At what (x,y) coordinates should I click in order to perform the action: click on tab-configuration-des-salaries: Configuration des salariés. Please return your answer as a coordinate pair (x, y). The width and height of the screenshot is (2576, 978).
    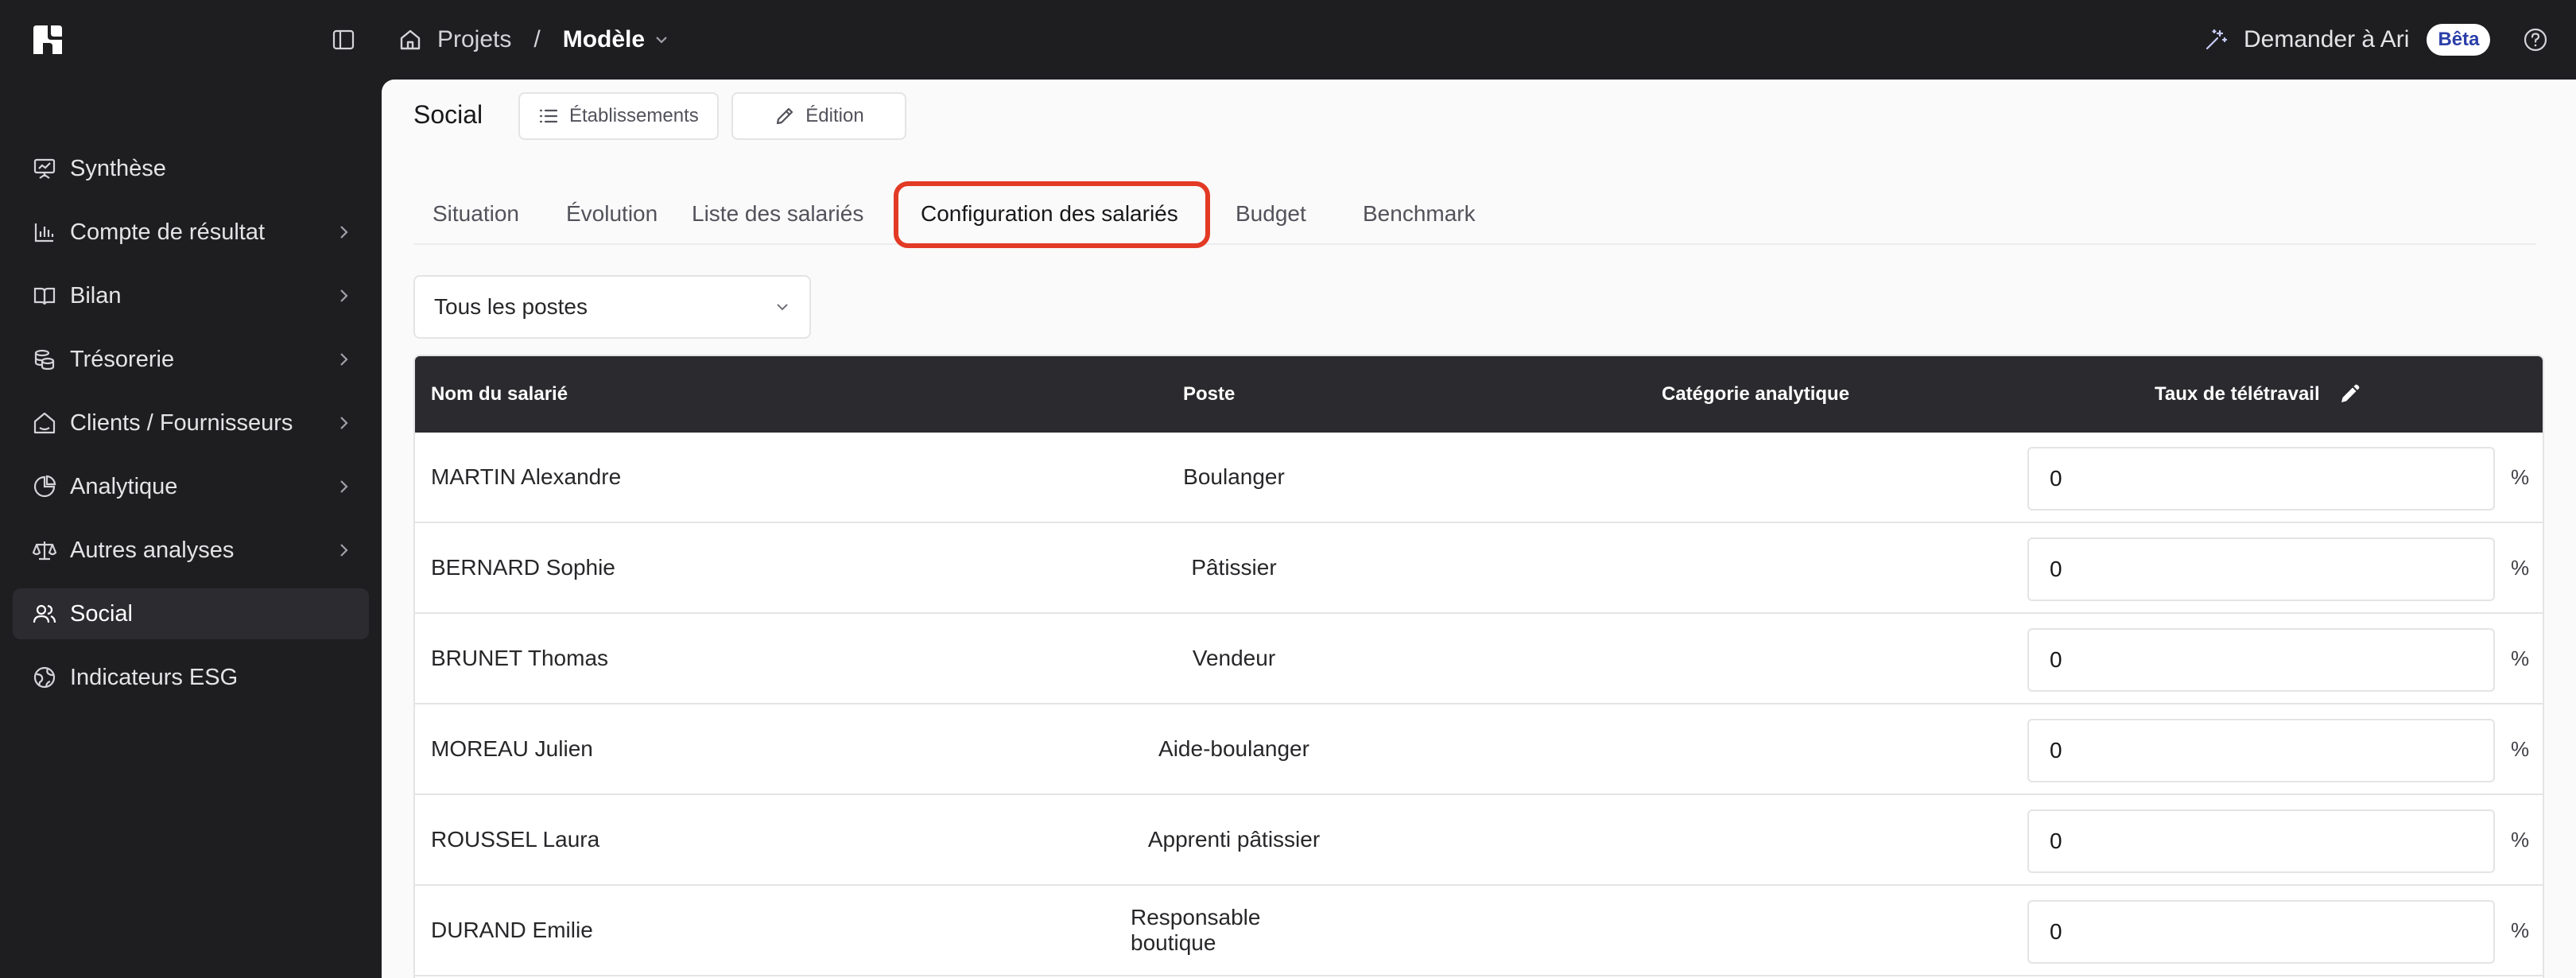
    Looking at the image, I should click on (1049, 214).